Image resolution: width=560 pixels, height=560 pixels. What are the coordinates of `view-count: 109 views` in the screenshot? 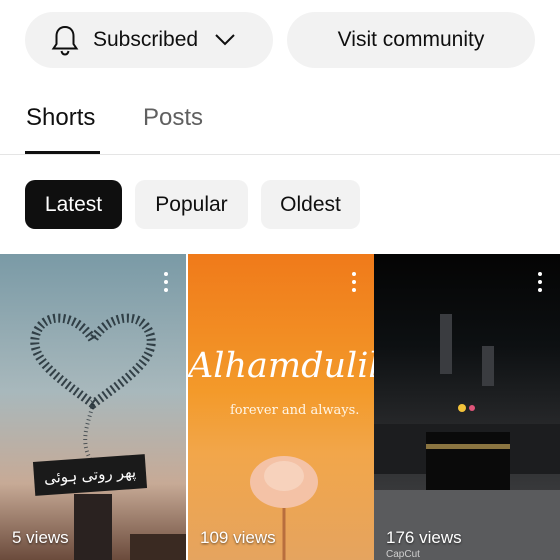 It's located at (238, 537).